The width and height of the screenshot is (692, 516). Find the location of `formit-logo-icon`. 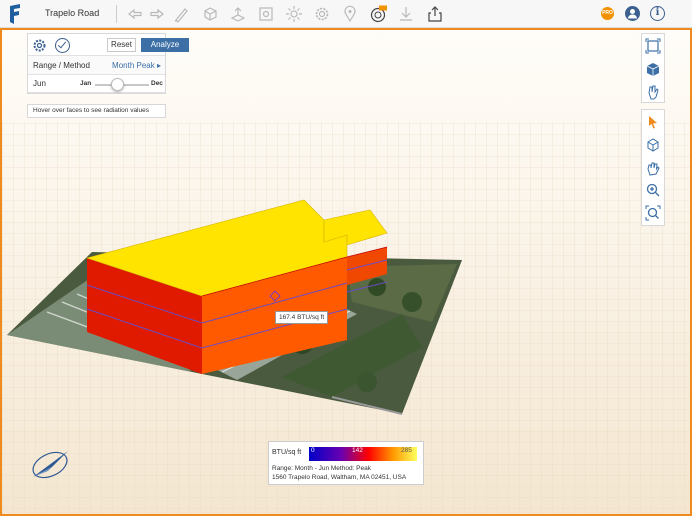

formit-logo-icon is located at coordinates (15, 14).